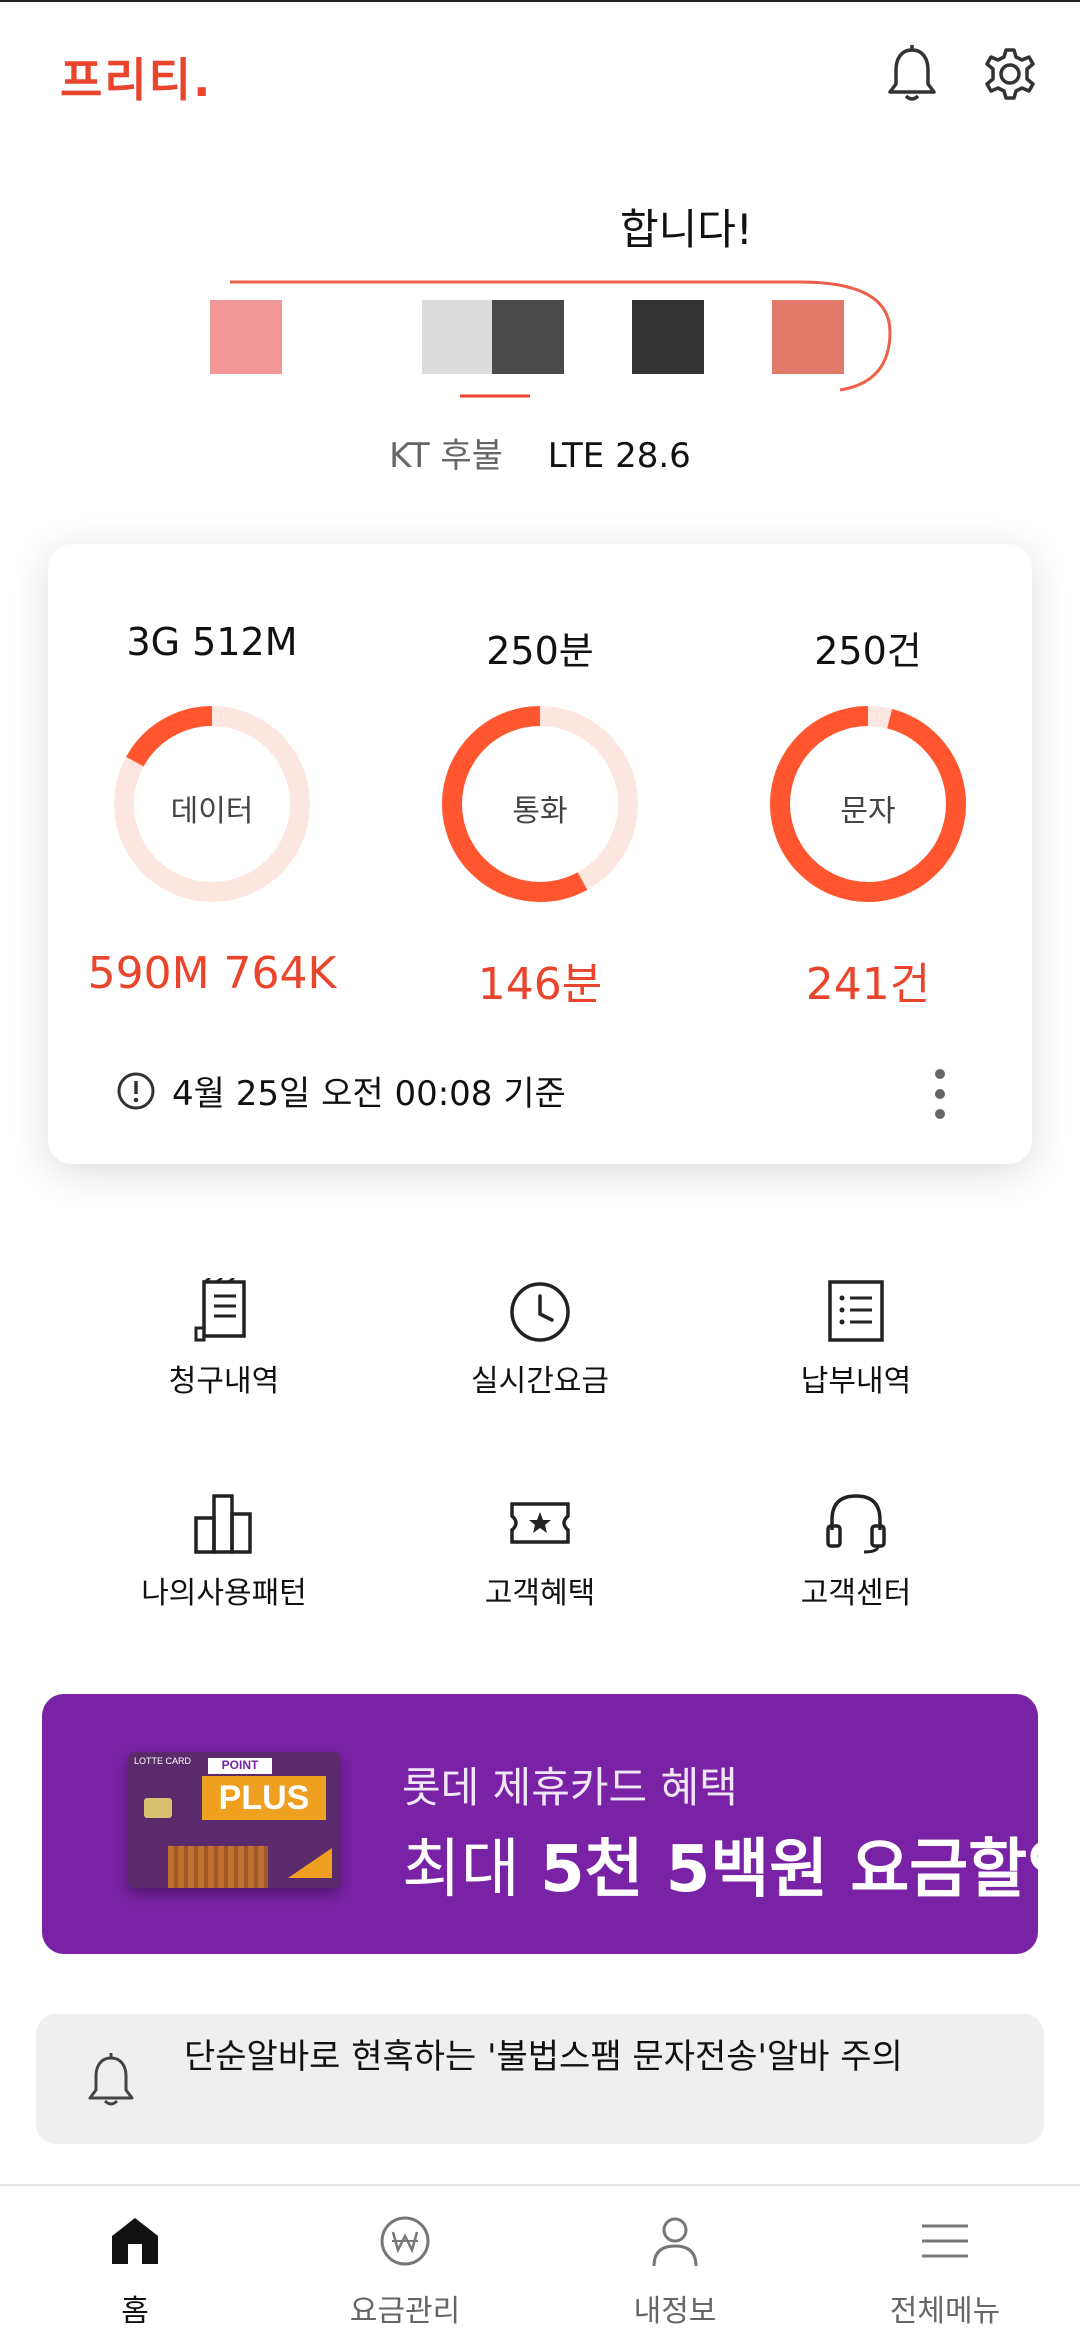 The image size is (1080, 2342). I want to click on notice-bar: 단순알바로 현혹하는 '불법스팸 문자전송'알바 주의, so click(540, 2079).